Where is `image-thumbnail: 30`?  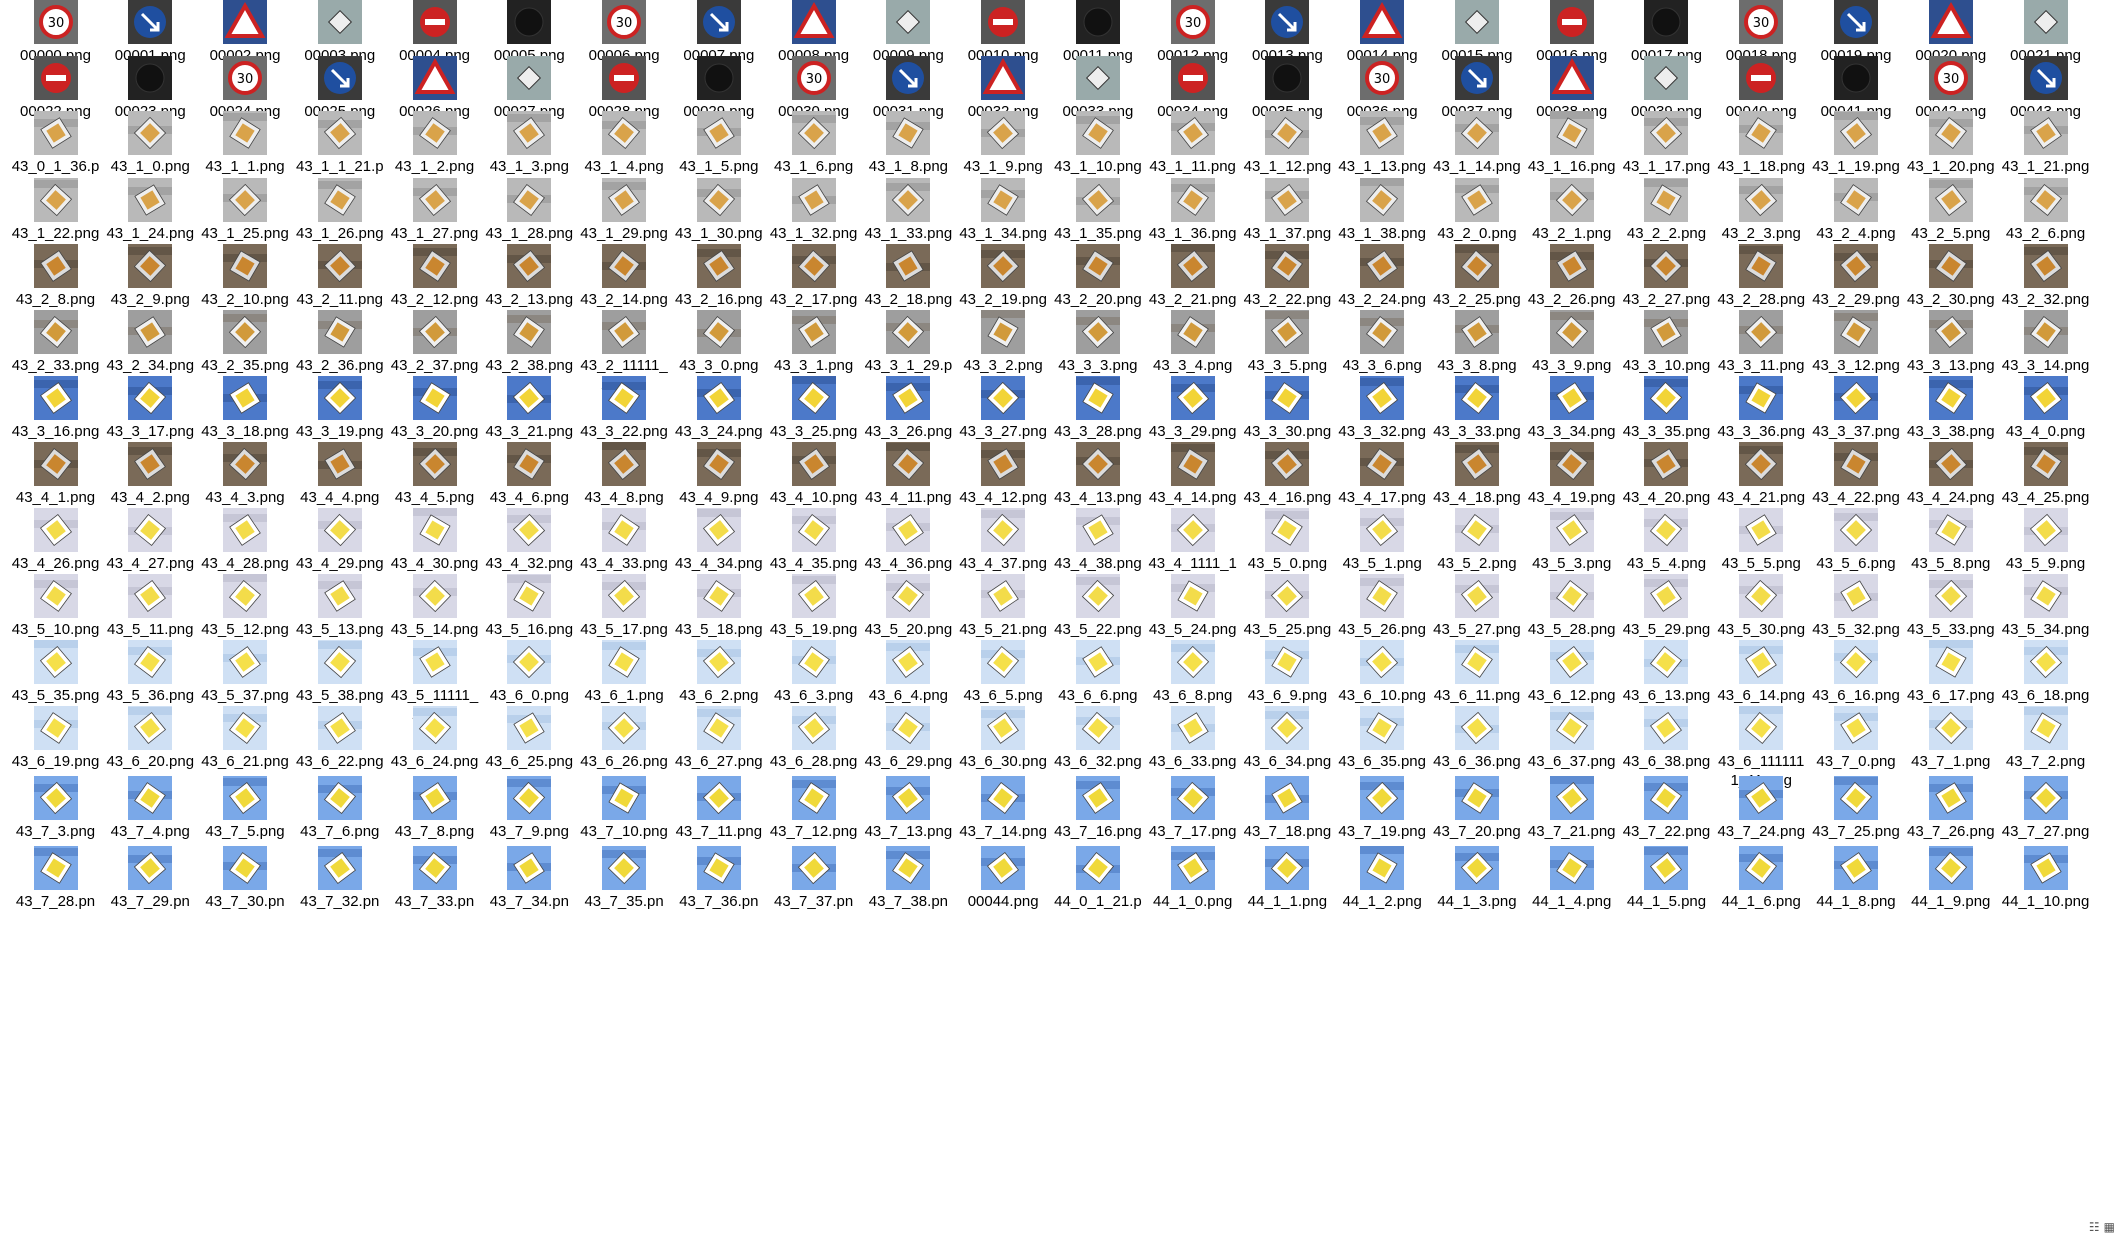 image-thumbnail: 30 is located at coordinates (1382, 78).